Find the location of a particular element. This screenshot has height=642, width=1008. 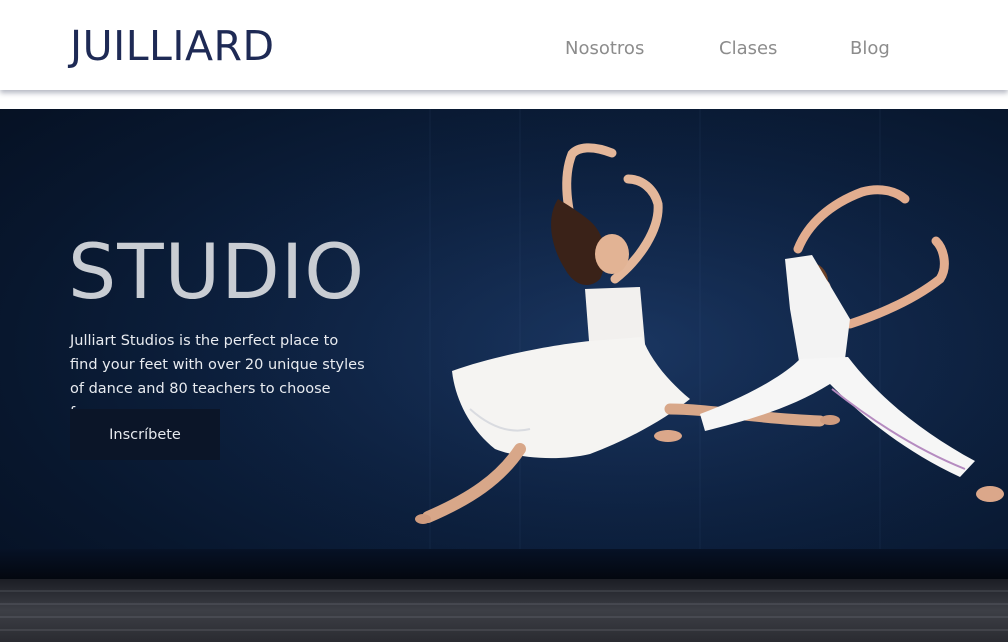

site-header: JUILLIARD Nosotros Clases Blog is located at coordinates (504, 45).